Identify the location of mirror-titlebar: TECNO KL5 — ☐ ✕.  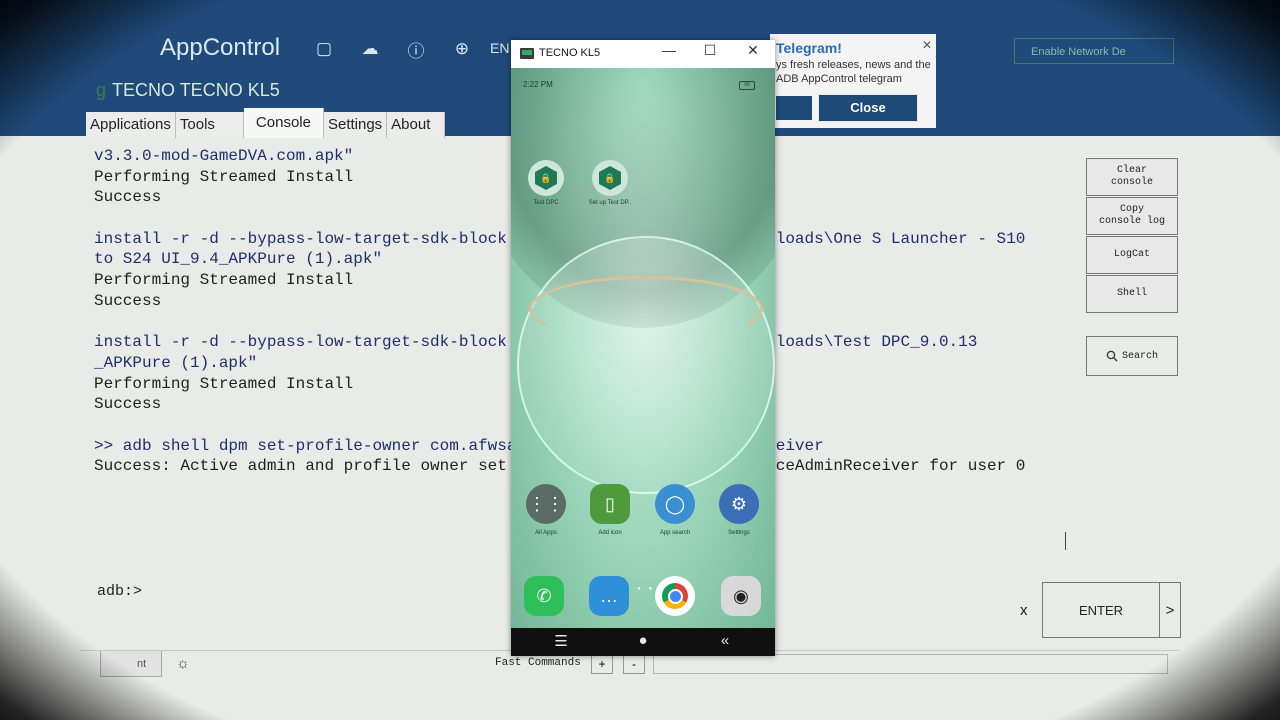
(643, 54).